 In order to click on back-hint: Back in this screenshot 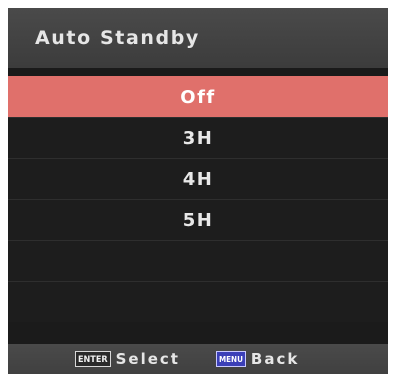, I will do `click(275, 359)`.